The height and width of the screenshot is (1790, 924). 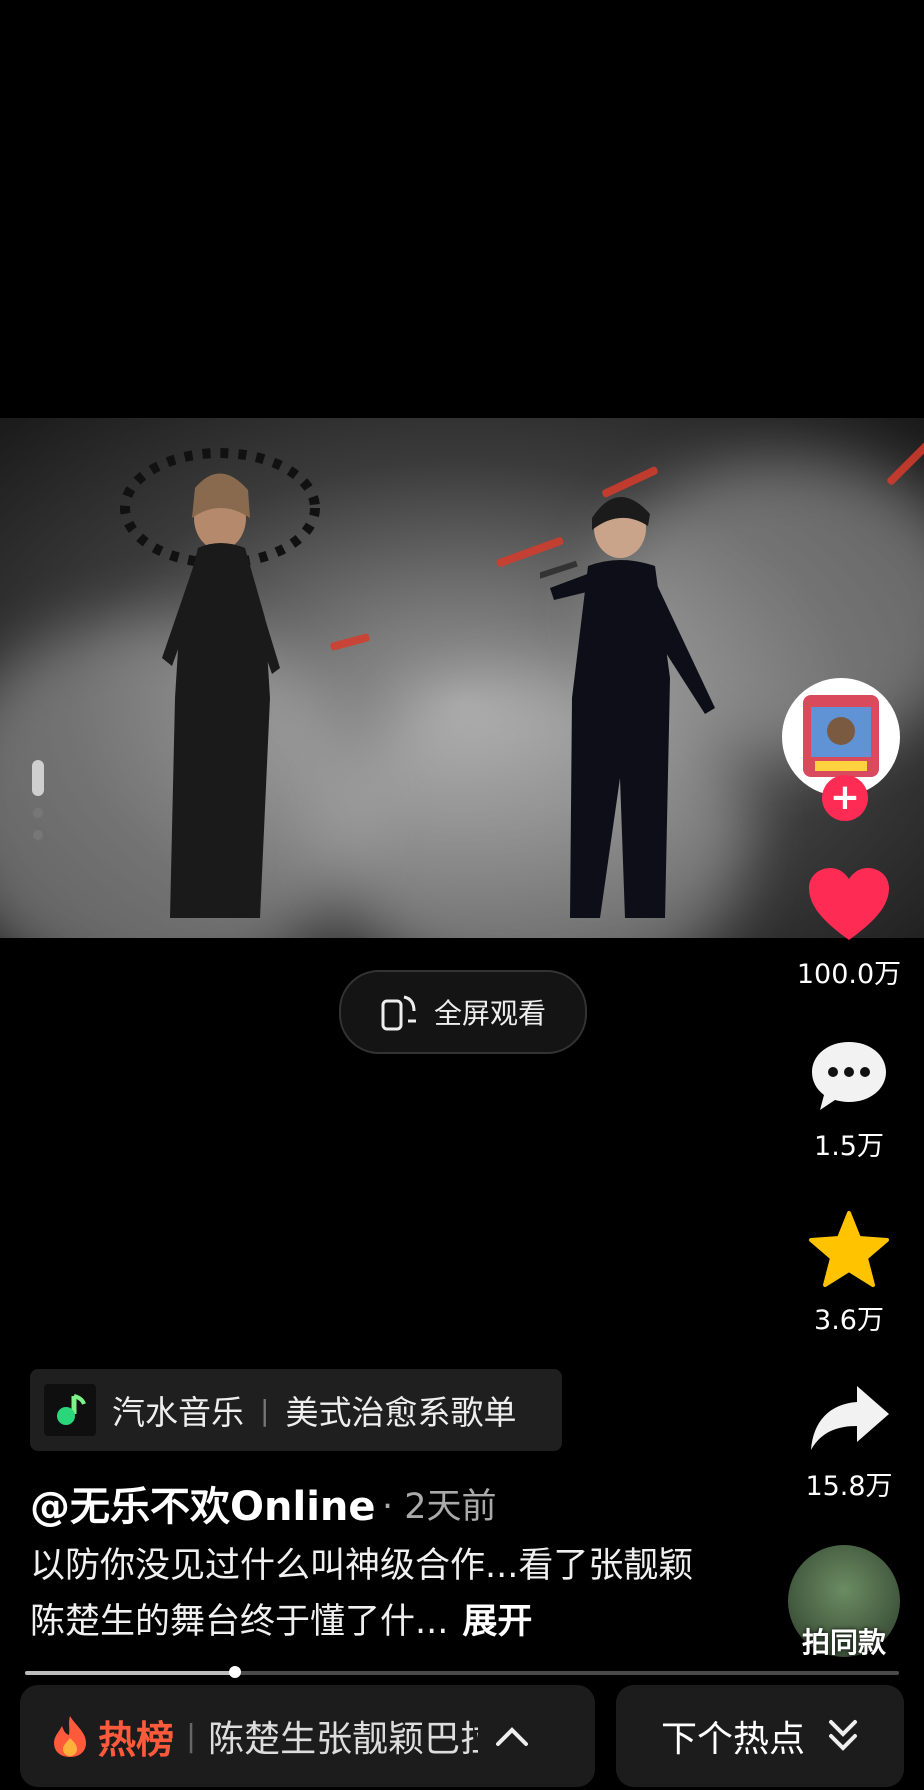 What do you see at coordinates (136, 1739) in the screenshot?
I see `hot-list-label: 热榜` at bounding box center [136, 1739].